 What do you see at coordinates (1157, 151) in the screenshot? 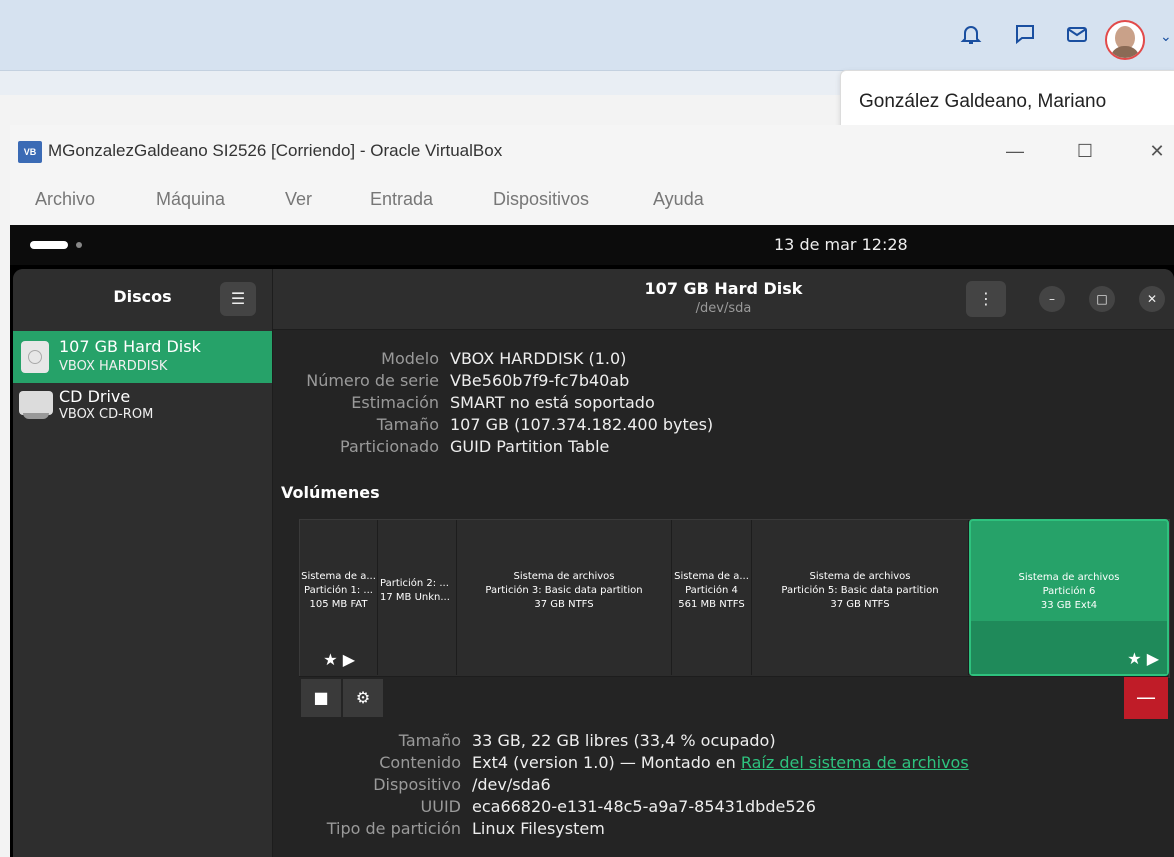
I see `close-button: ✕` at bounding box center [1157, 151].